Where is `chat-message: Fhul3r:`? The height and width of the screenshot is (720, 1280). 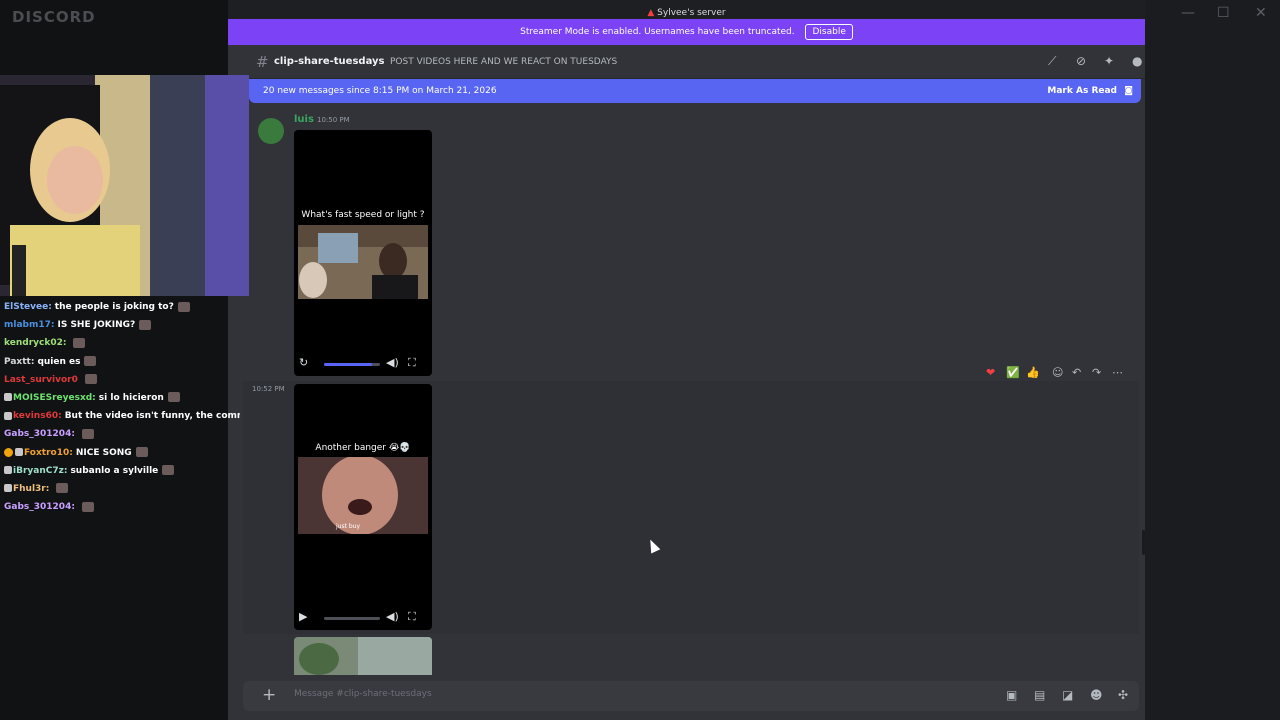
chat-message: Fhul3r: is located at coordinates (120, 489).